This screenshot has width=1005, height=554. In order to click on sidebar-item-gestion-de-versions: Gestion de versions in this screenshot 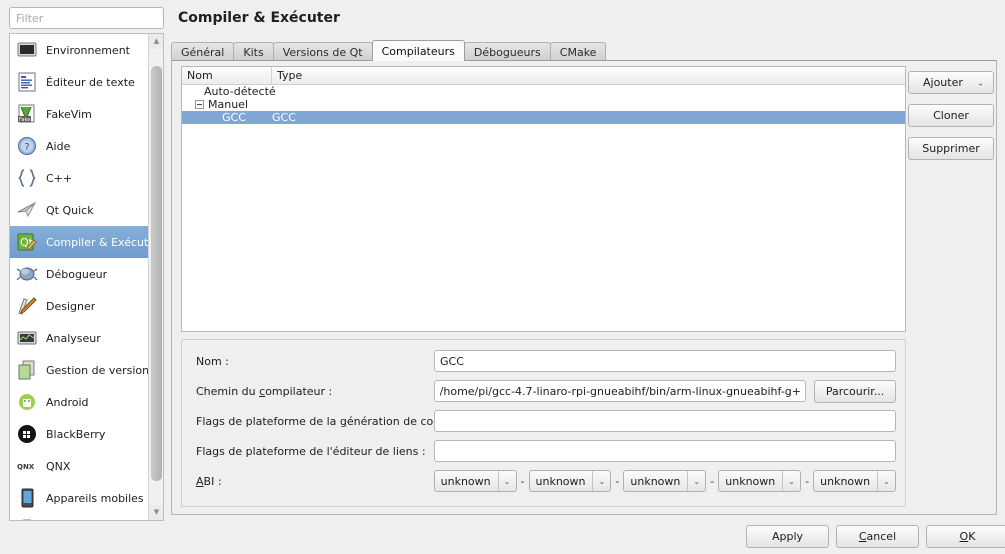, I will do `click(79, 370)`.